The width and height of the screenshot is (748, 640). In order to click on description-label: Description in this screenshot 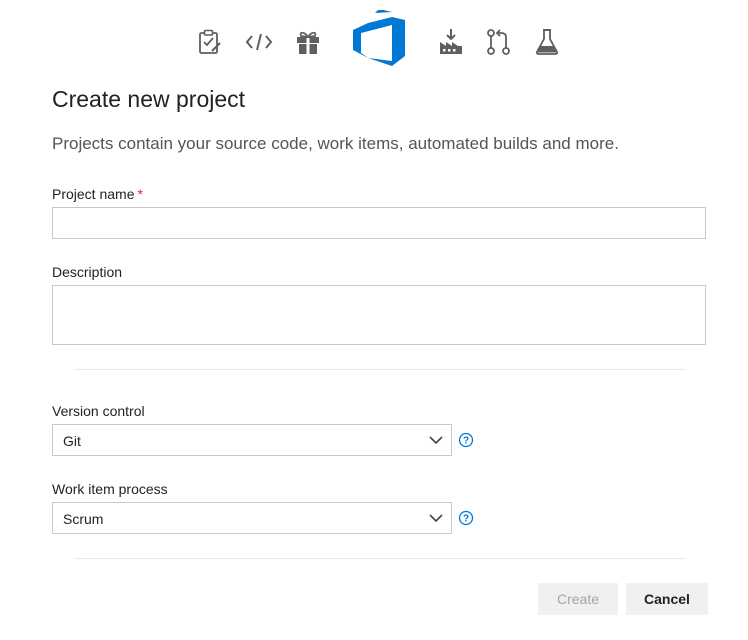, I will do `click(87, 272)`.